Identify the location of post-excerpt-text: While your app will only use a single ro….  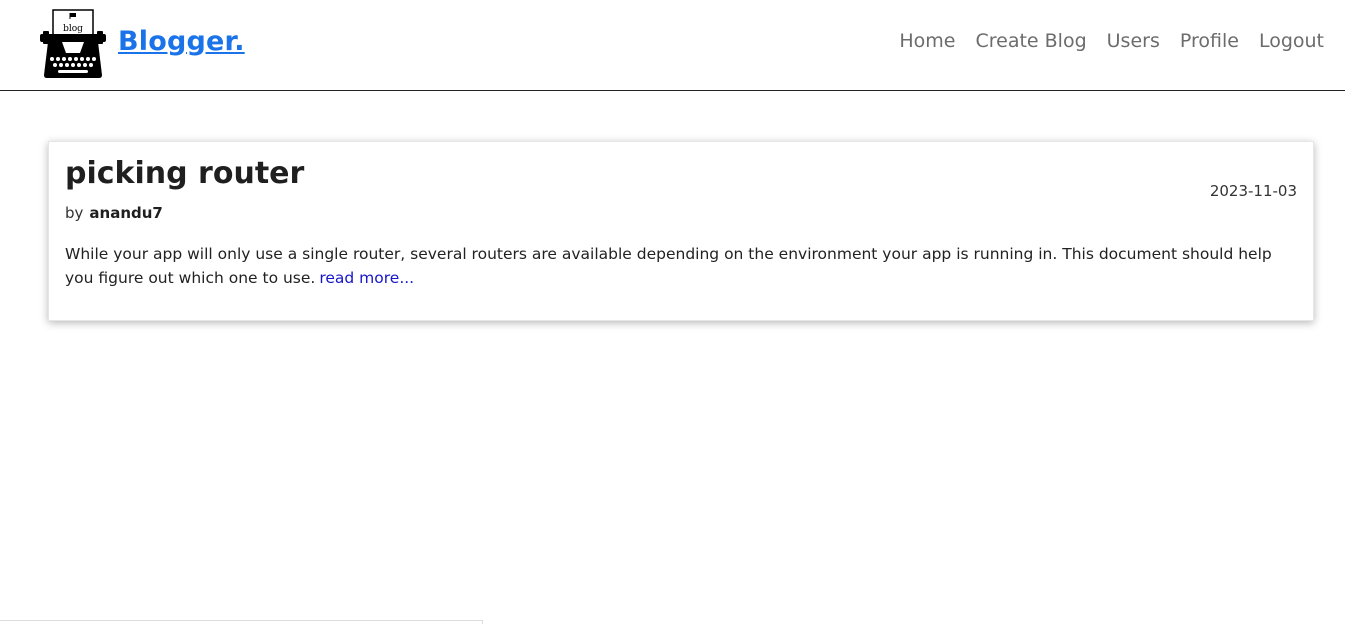
(668, 266).